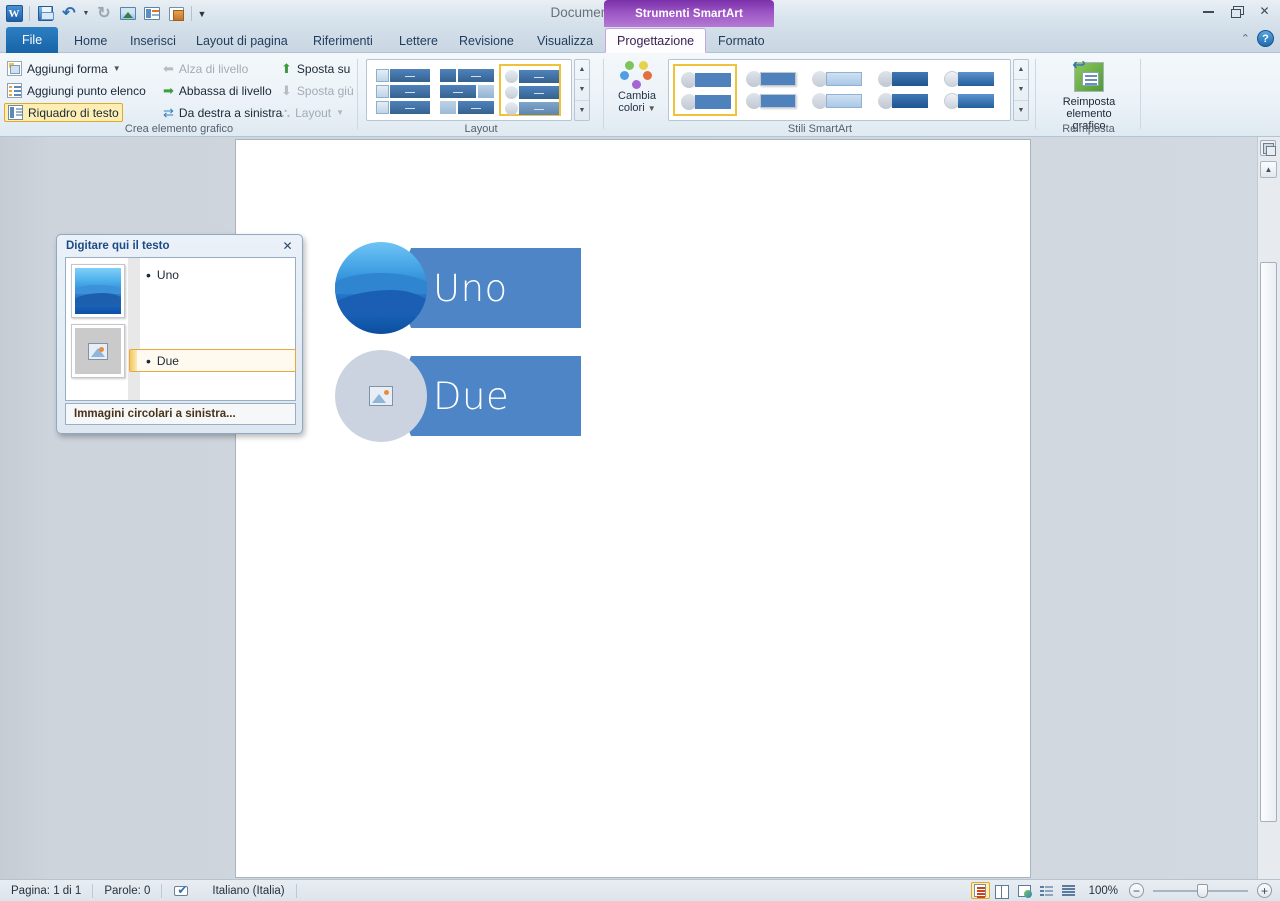 The width and height of the screenshot is (1280, 901). Describe the element at coordinates (76, 90) in the screenshot. I see `add-bullet-button: Aggiungi punto elenco` at that location.